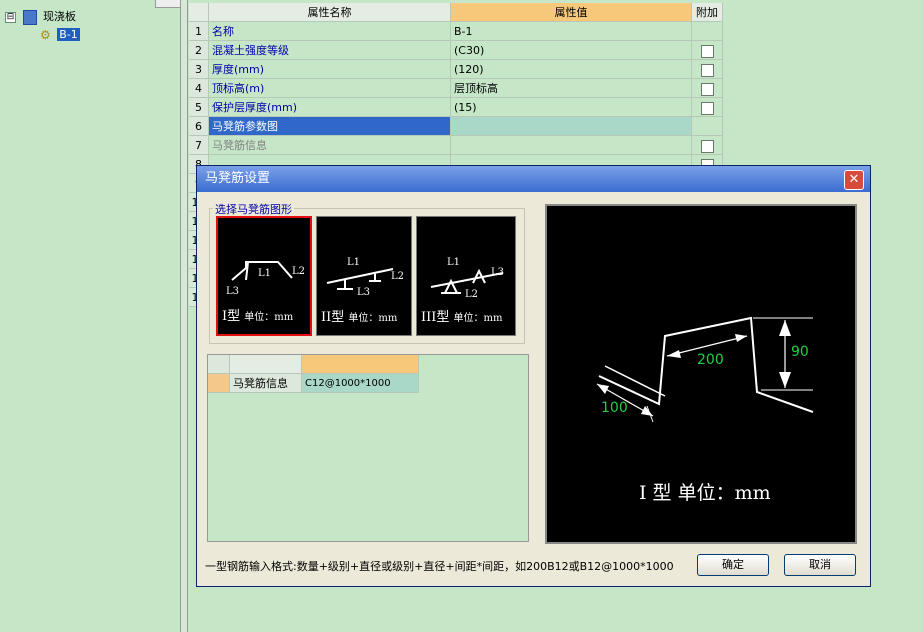 The height and width of the screenshot is (632, 923). Describe the element at coordinates (571, 107) in the screenshot. I see `property-value: (15)` at that location.